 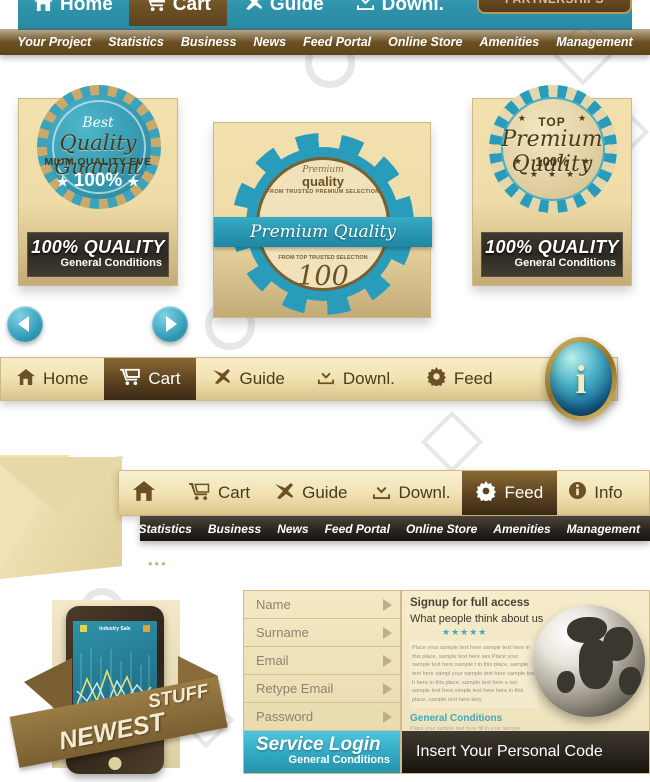 I want to click on env-nav-item-feed: Feed, so click(x=510, y=493).